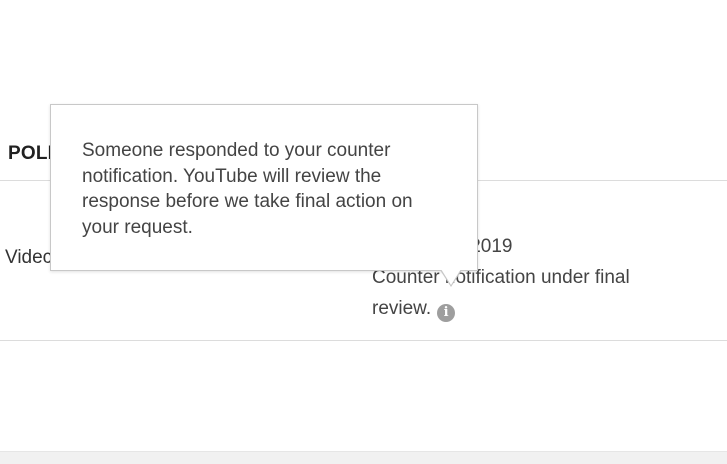 The image size is (727, 464). Describe the element at coordinates (31, 153) in the screenshot. I see `policy-column-header: POLI` at that location.